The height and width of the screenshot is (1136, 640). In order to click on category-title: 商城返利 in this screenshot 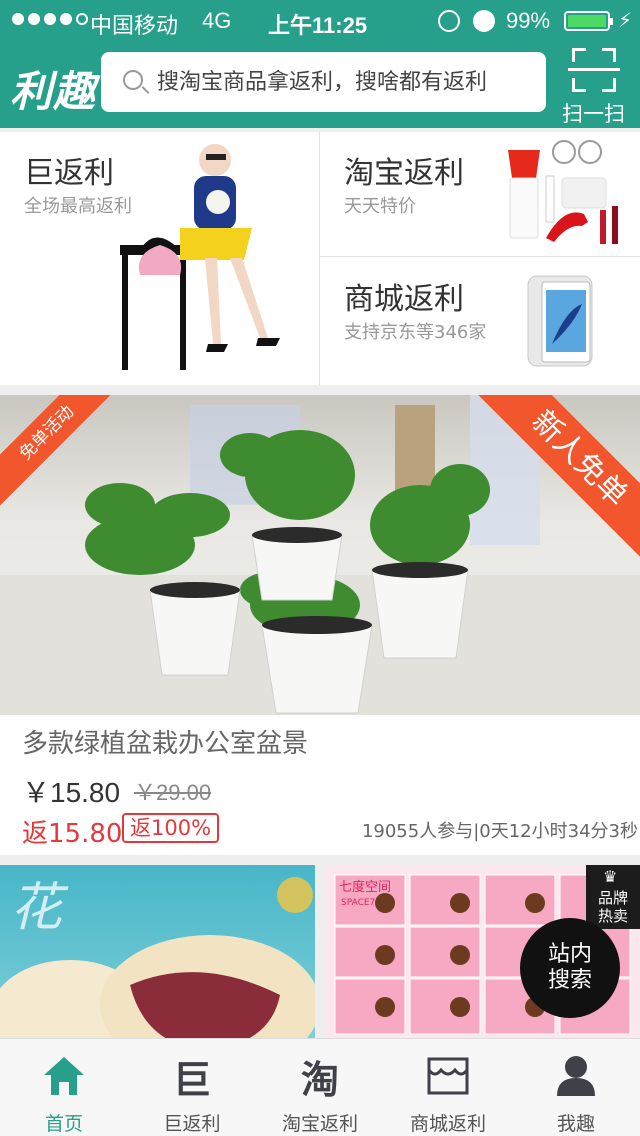, I will do `click(404, 299)`.